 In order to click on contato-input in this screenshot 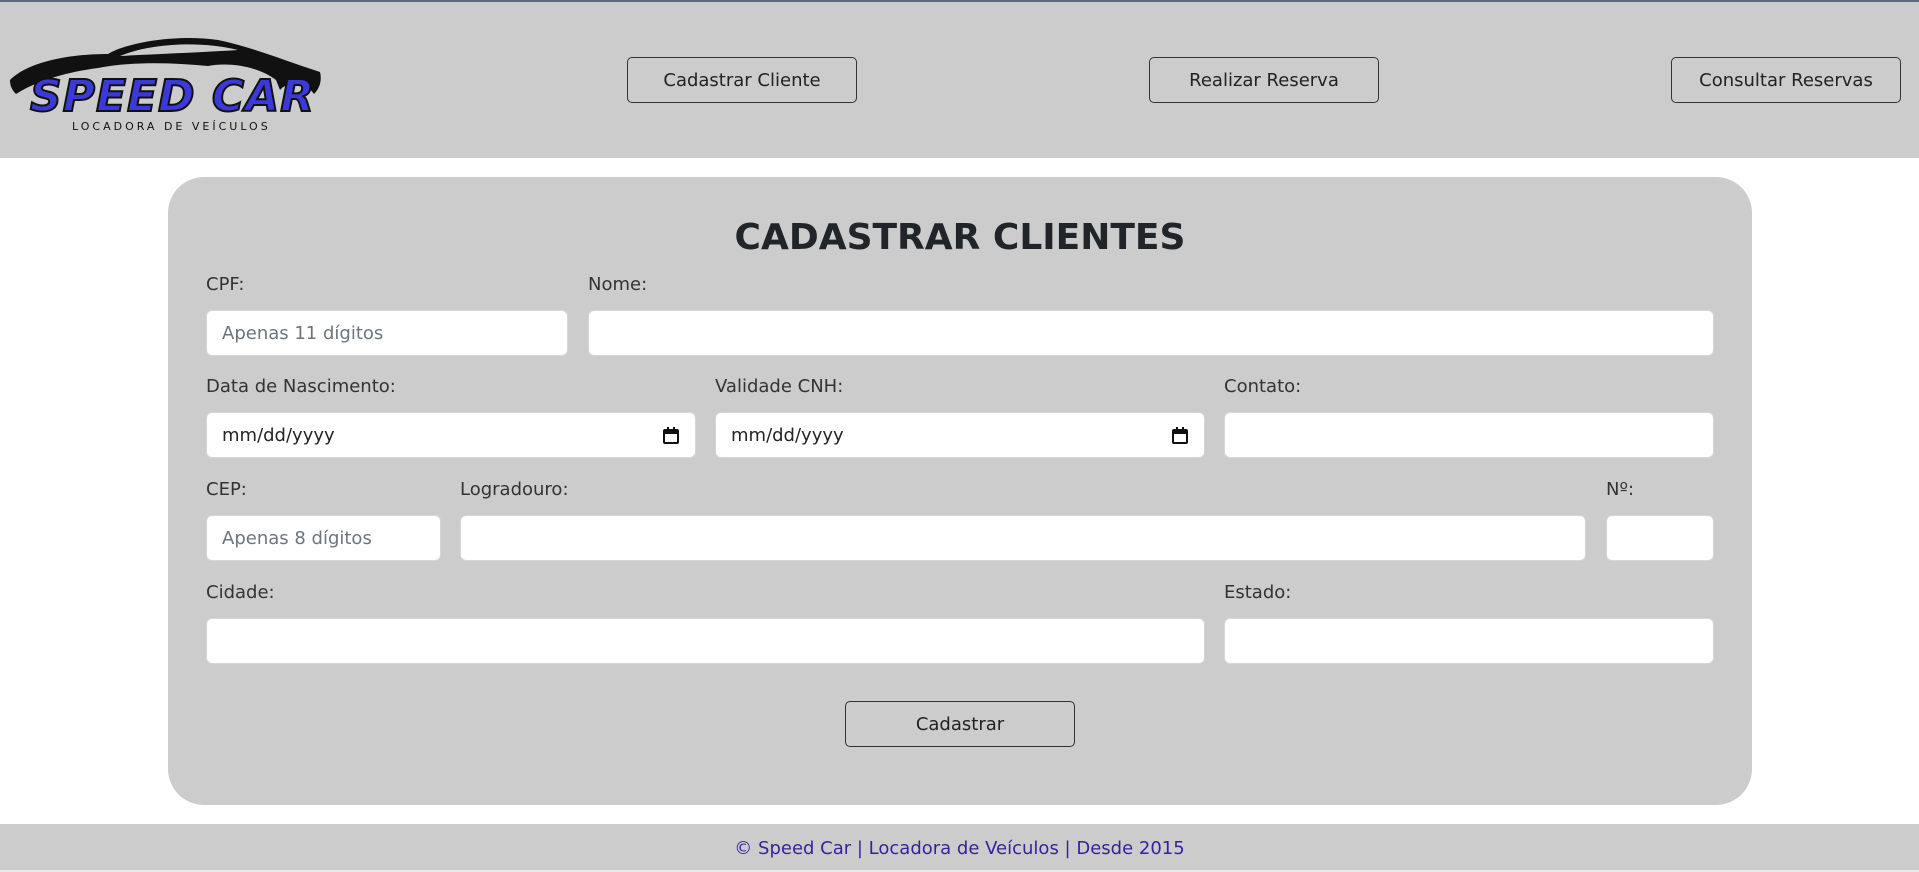, I will do `click(1469, 435)`.